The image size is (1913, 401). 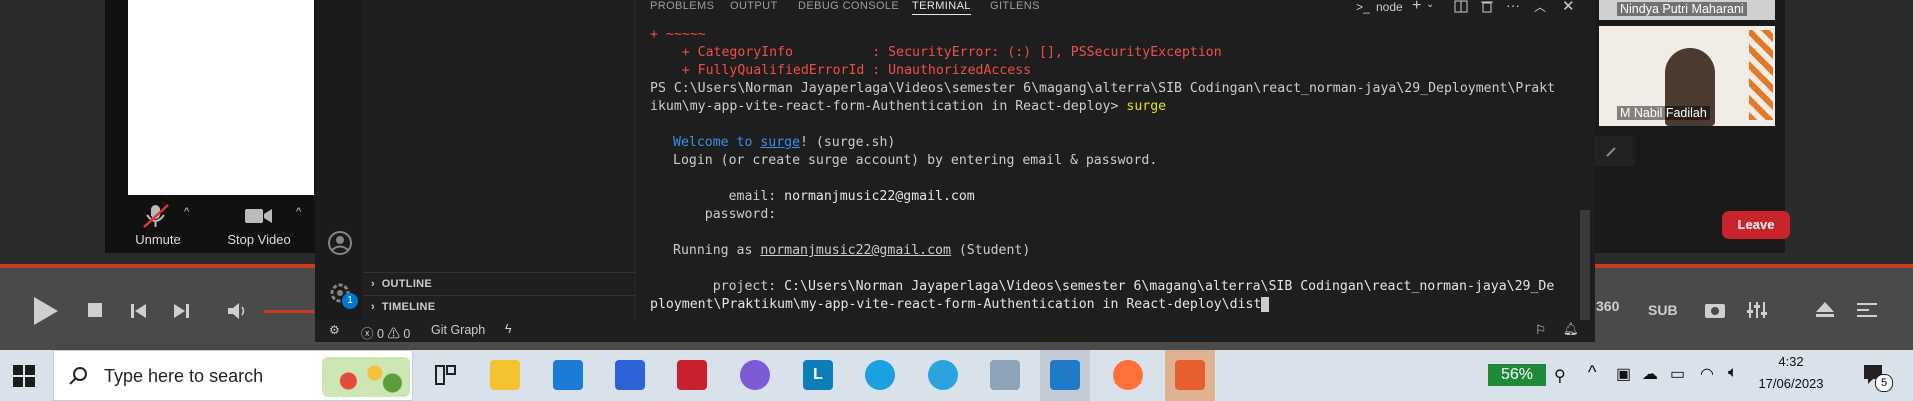 I want to click on windows-start-icon, so click(x=24, y=376).